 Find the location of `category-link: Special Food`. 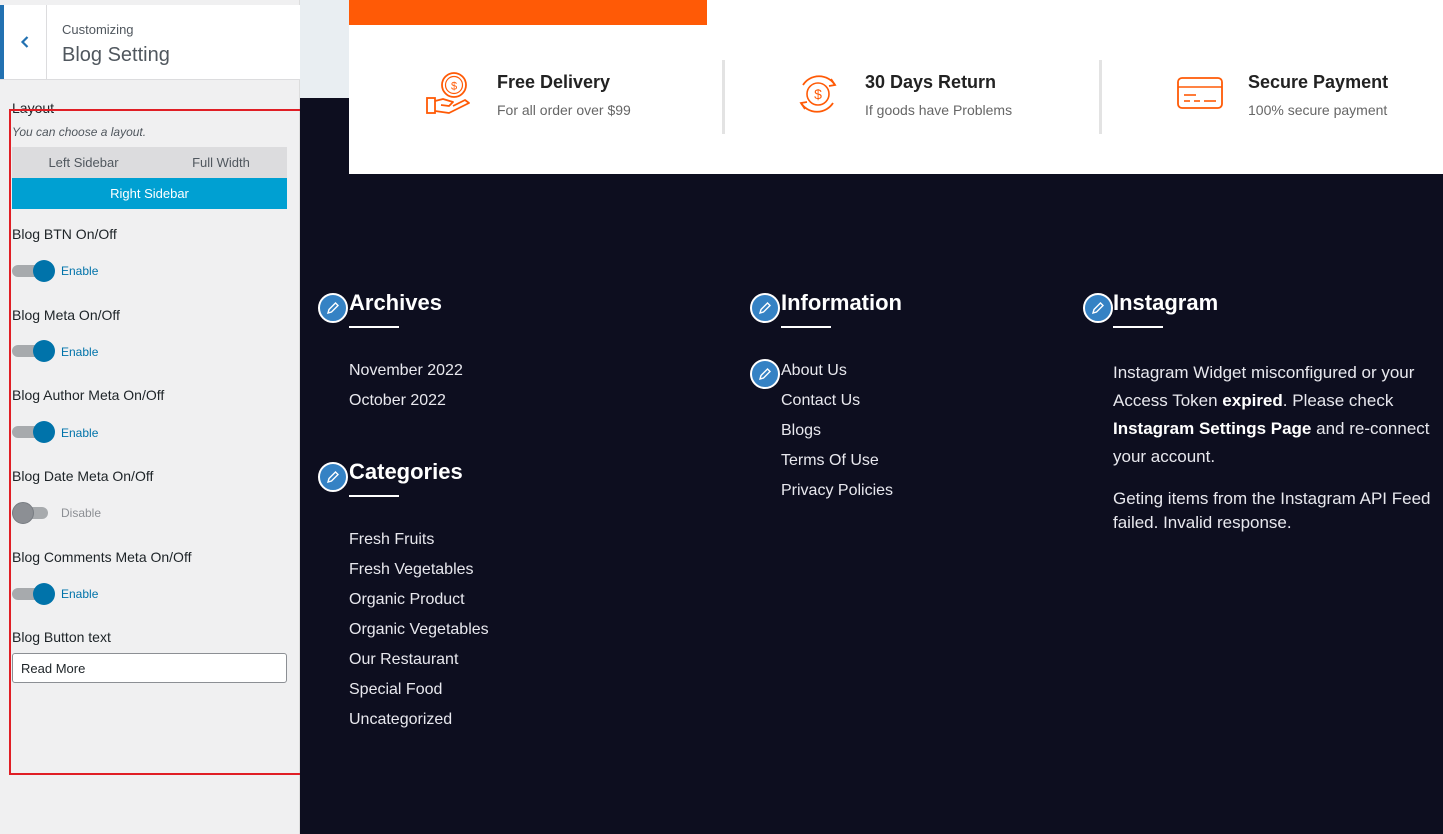

category-link: Special Food is located at coordinates (395, 690).